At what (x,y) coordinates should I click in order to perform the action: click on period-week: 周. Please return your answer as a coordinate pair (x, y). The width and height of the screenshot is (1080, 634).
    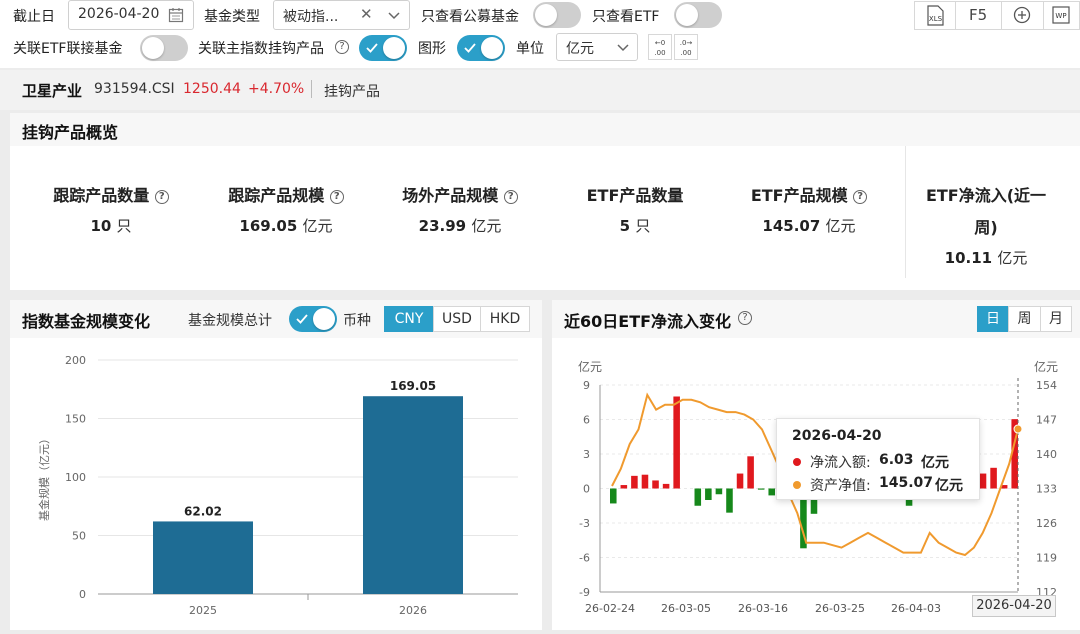
    Looking at the image, I should click on (1024, 319).